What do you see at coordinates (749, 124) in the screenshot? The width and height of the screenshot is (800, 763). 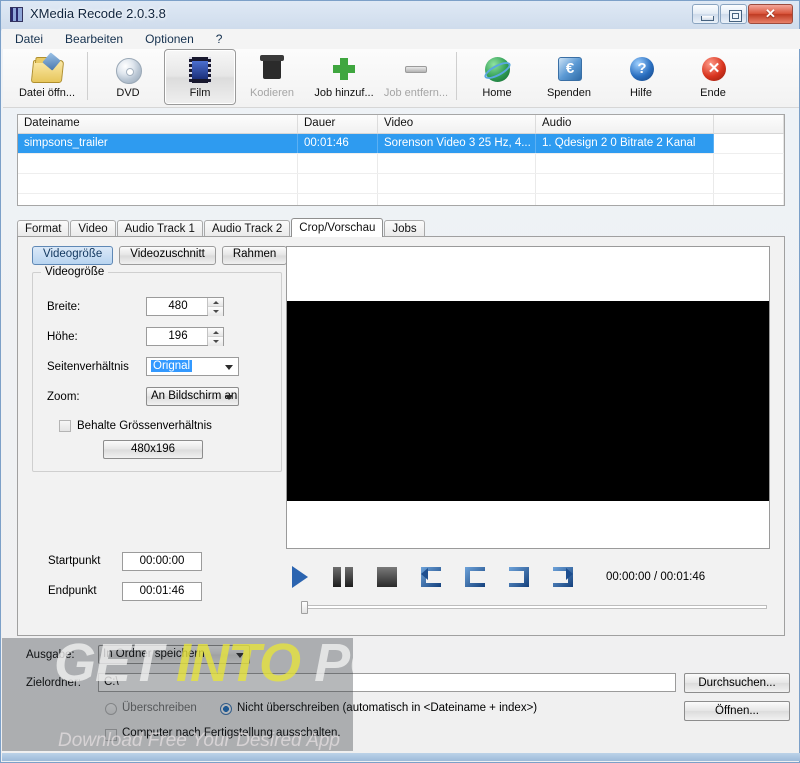 I see `column-header-extra` at bounding box center [749, 124].